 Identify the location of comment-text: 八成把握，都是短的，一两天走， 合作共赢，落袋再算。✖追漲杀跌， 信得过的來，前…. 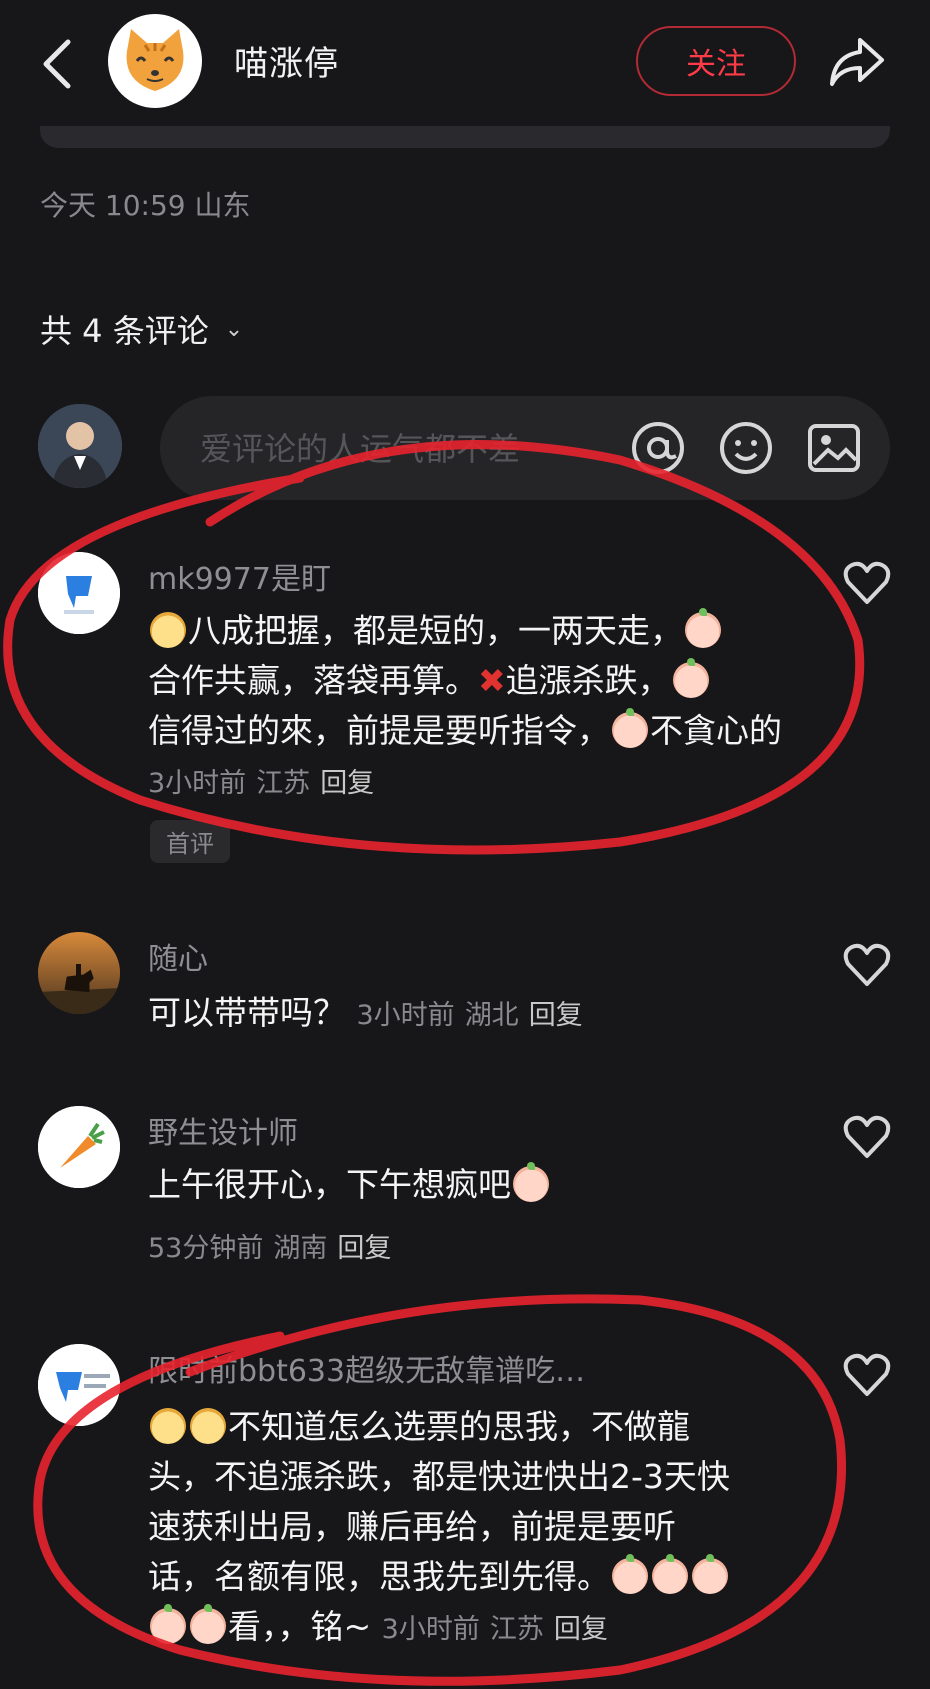
(465, 703).